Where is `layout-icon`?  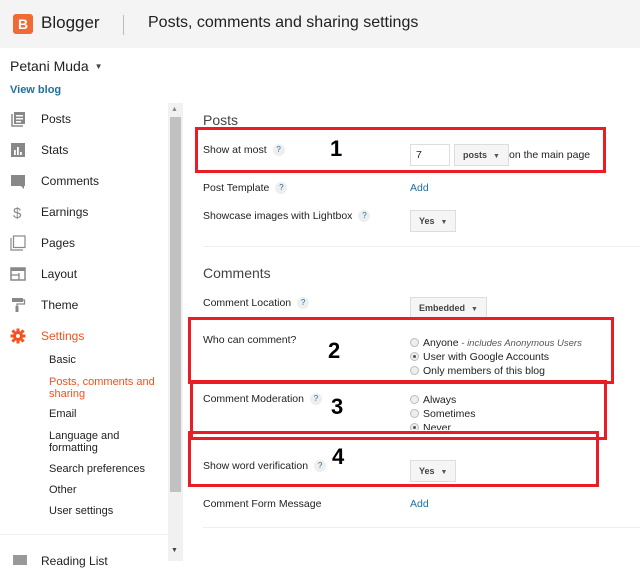
layout-icon is located at coordinates (18, 274).